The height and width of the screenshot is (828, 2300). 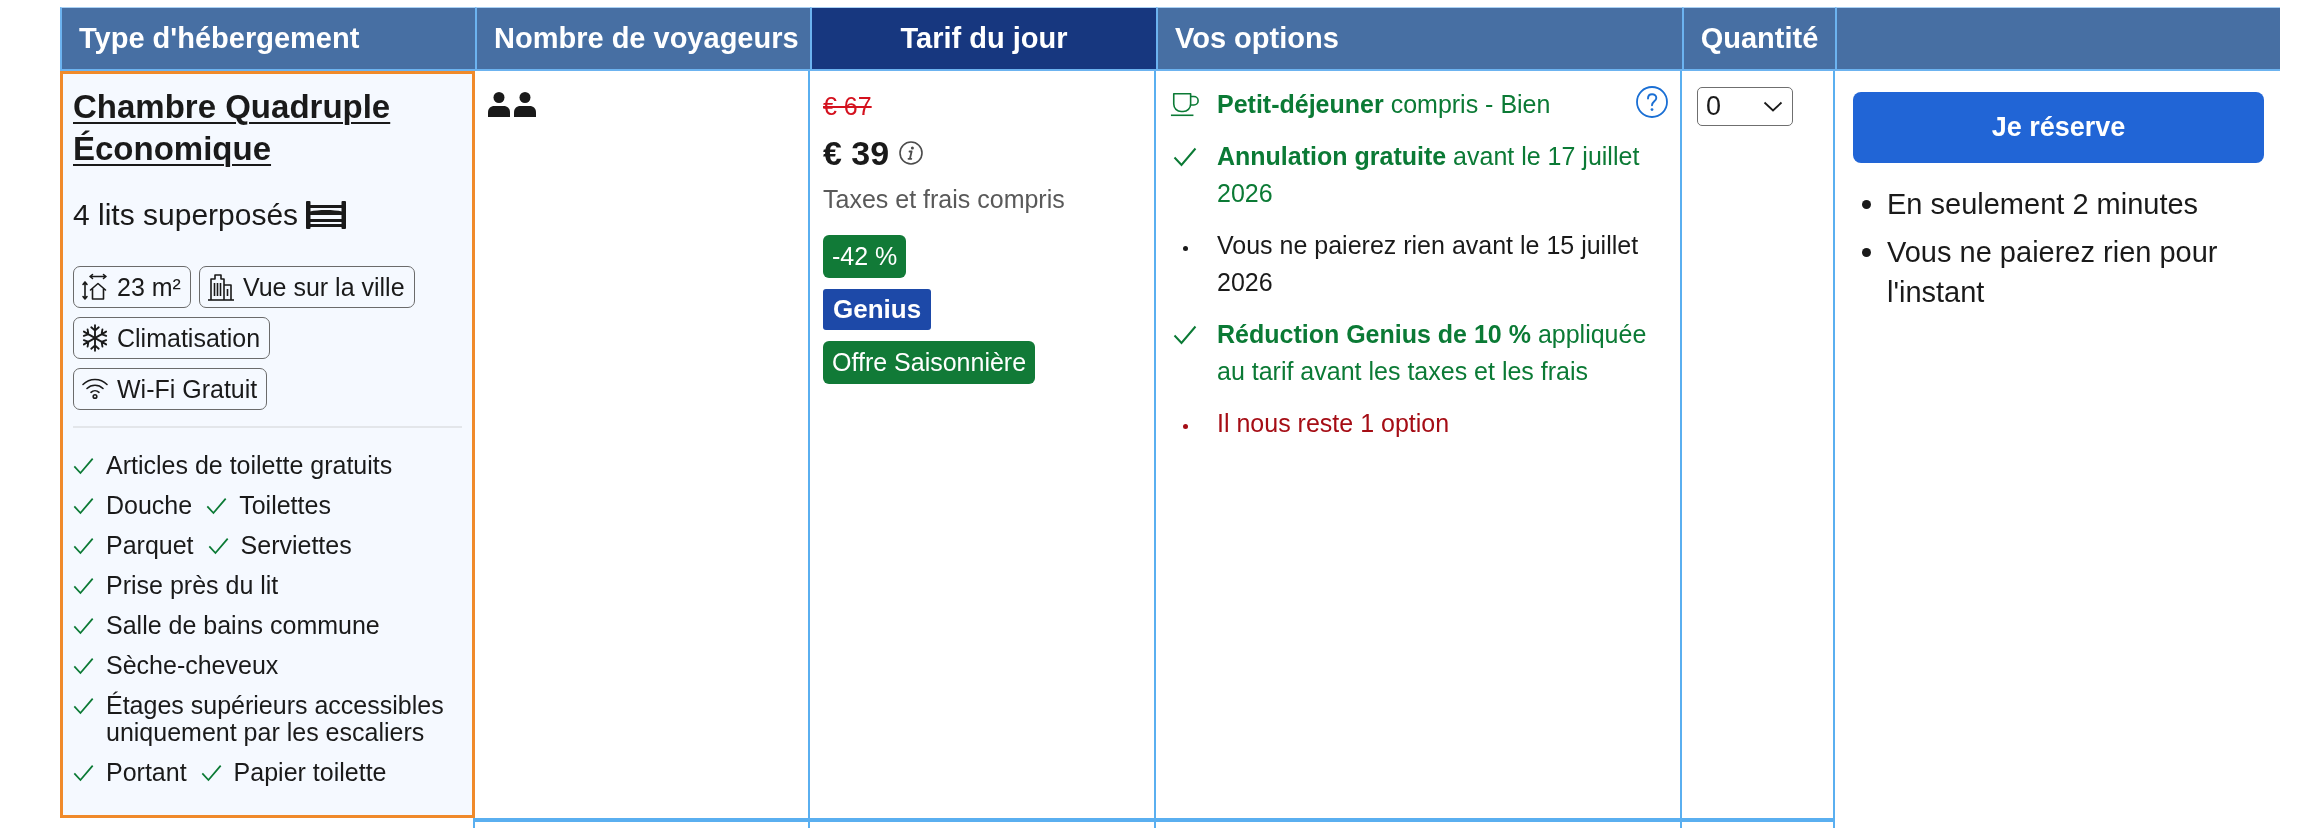 I want to click on amenity-label: Toilettes, so click(x=285, y=505).